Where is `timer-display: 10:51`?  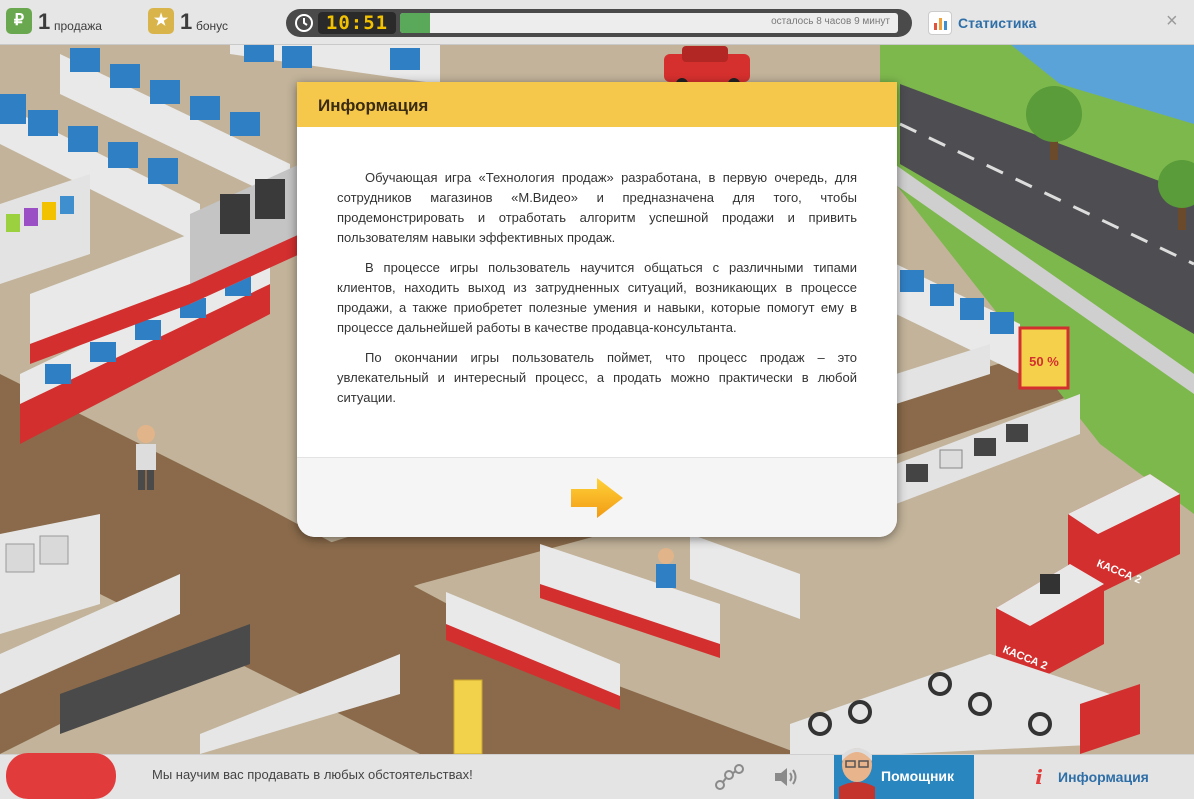
timer-display: 10:51 is located at coordinates (357, 23).